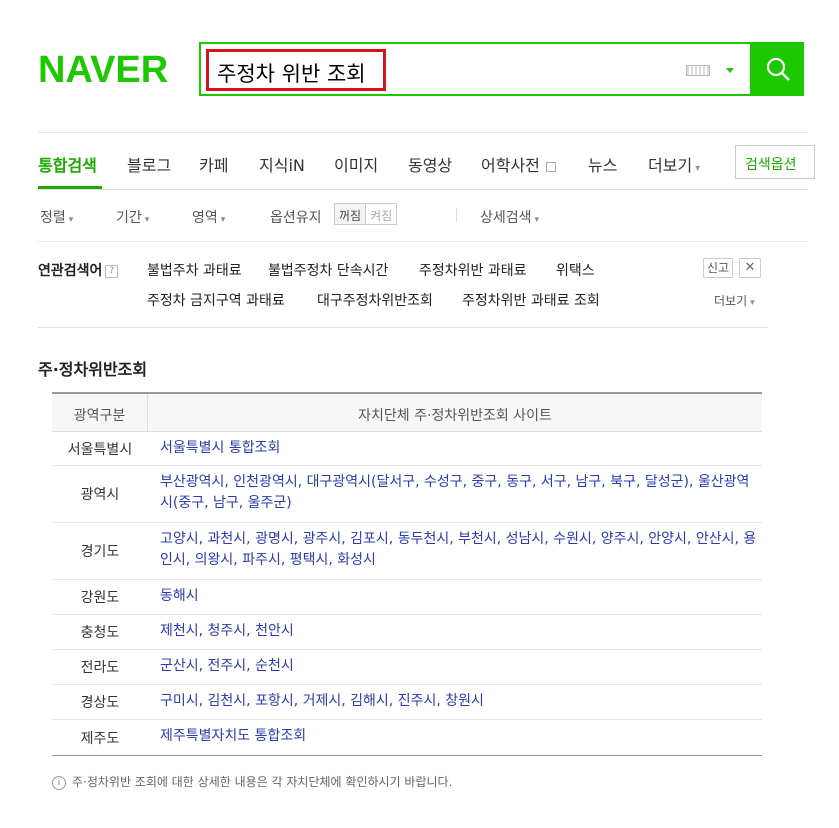 The width and height of the screenshot is (839, 828). What do you see at coordinates (455, 667) in the screenshot?
I see `sites-cell: 군산시, 전주시, 순천시` at bounding box center [455, 667].